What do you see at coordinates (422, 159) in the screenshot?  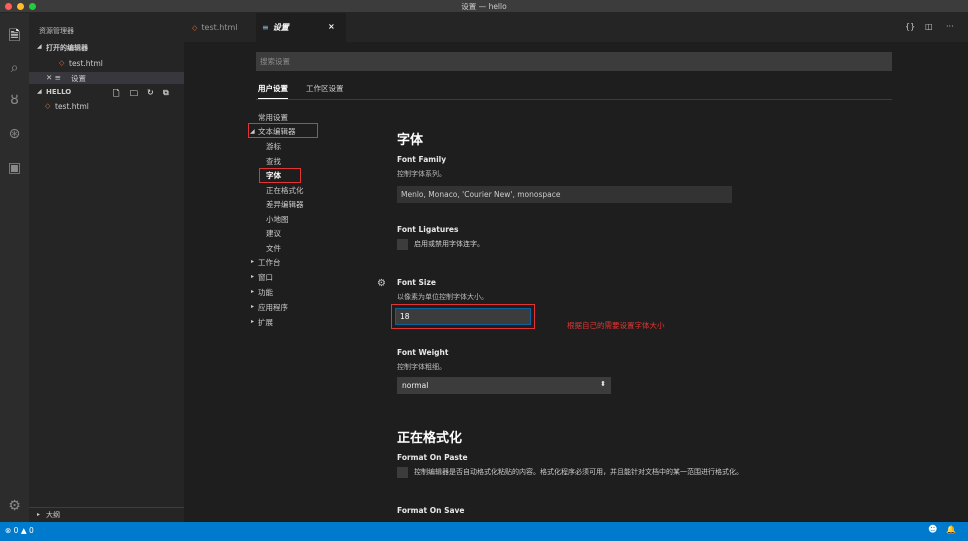 I see `setting-title-font-family: Font Family` at bounding box center [422, 159].